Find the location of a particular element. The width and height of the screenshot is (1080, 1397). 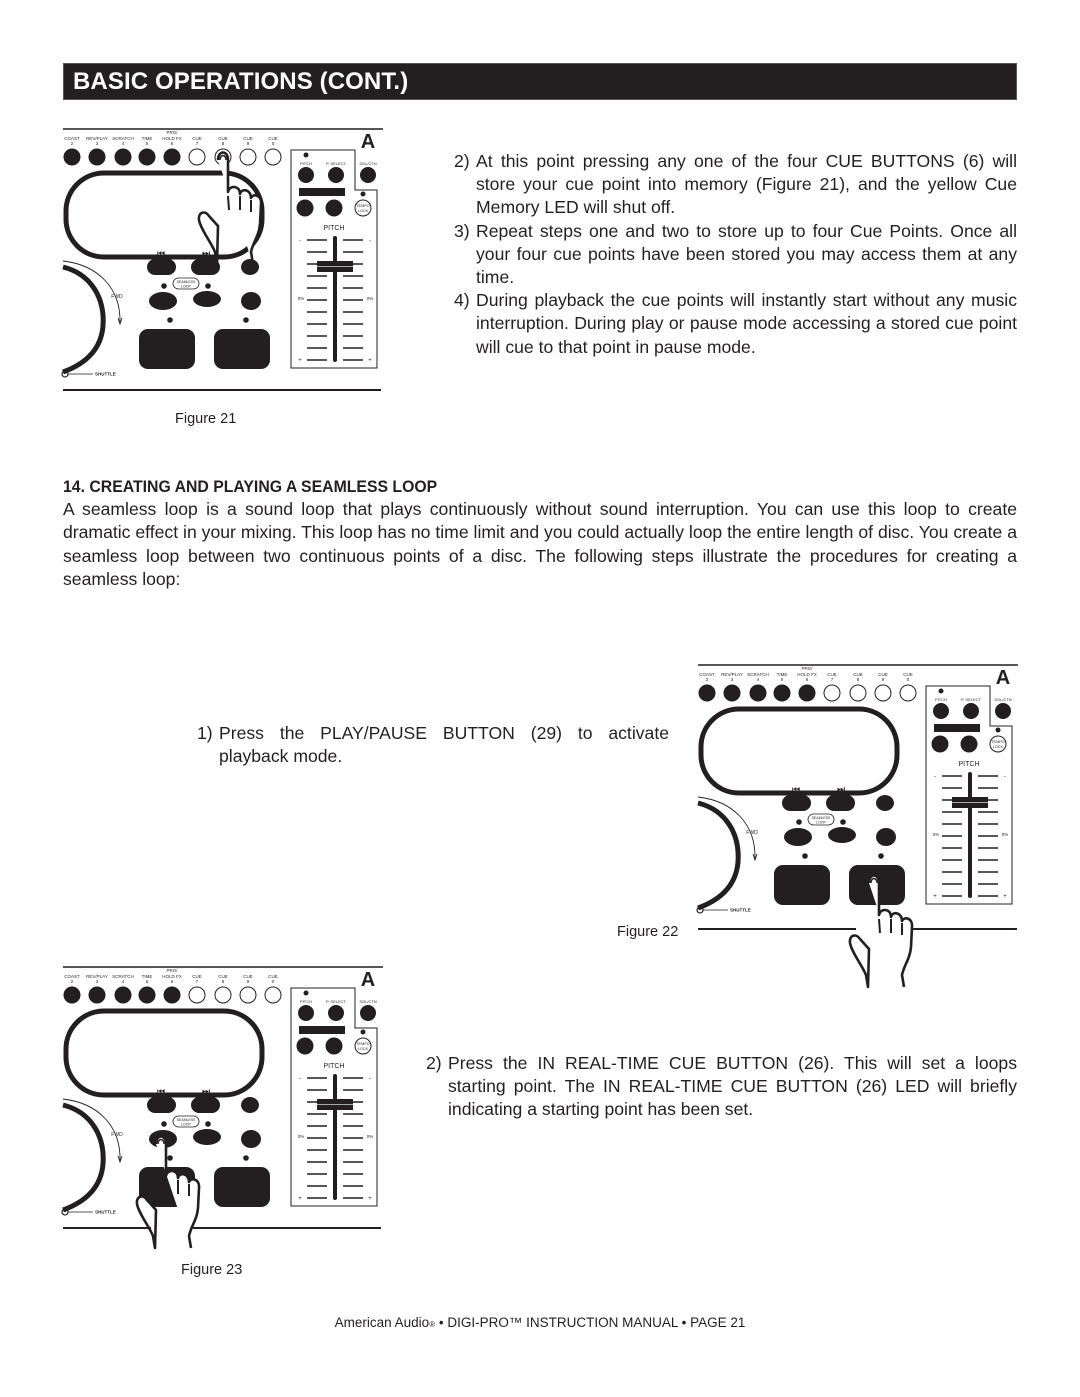

step-number: 3) is located at coordinates (462, 230).